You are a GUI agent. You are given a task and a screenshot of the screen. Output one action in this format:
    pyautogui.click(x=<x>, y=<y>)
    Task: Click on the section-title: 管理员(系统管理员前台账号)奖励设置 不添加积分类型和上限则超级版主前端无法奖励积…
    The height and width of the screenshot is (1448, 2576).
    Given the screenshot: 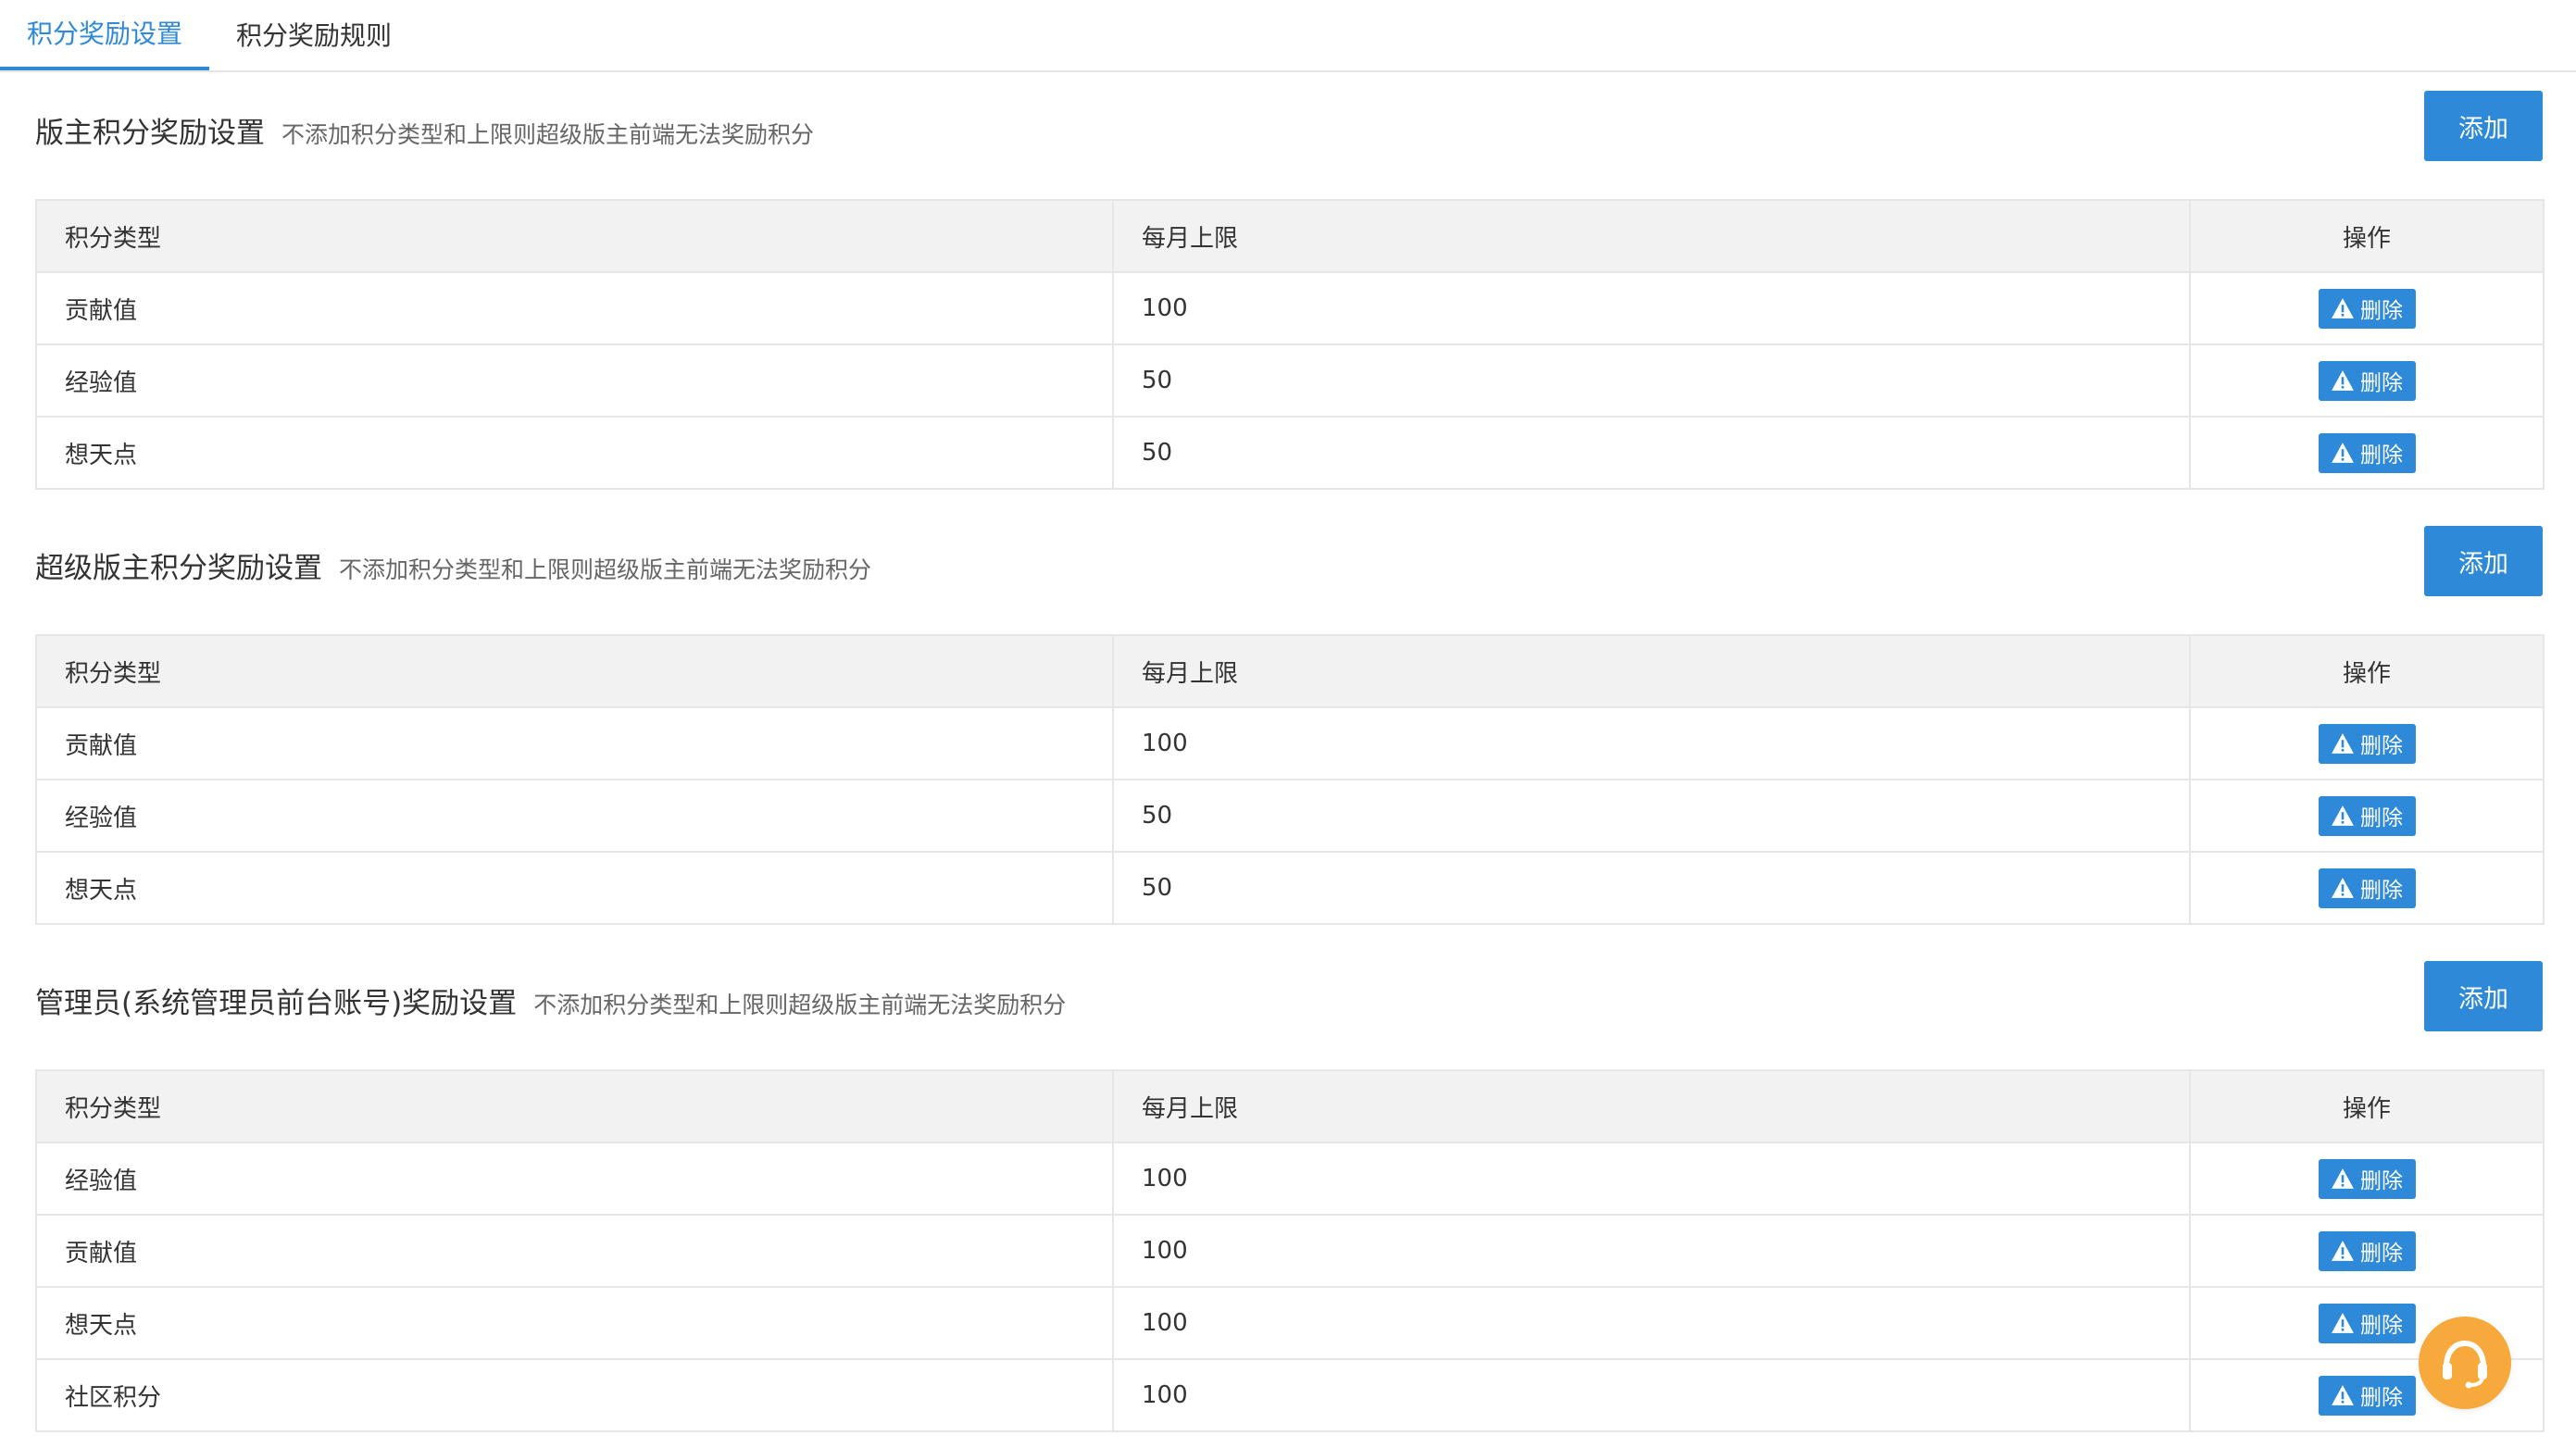 What is the action you would take?
    pyautogui.click(x=551, y=1000)
    